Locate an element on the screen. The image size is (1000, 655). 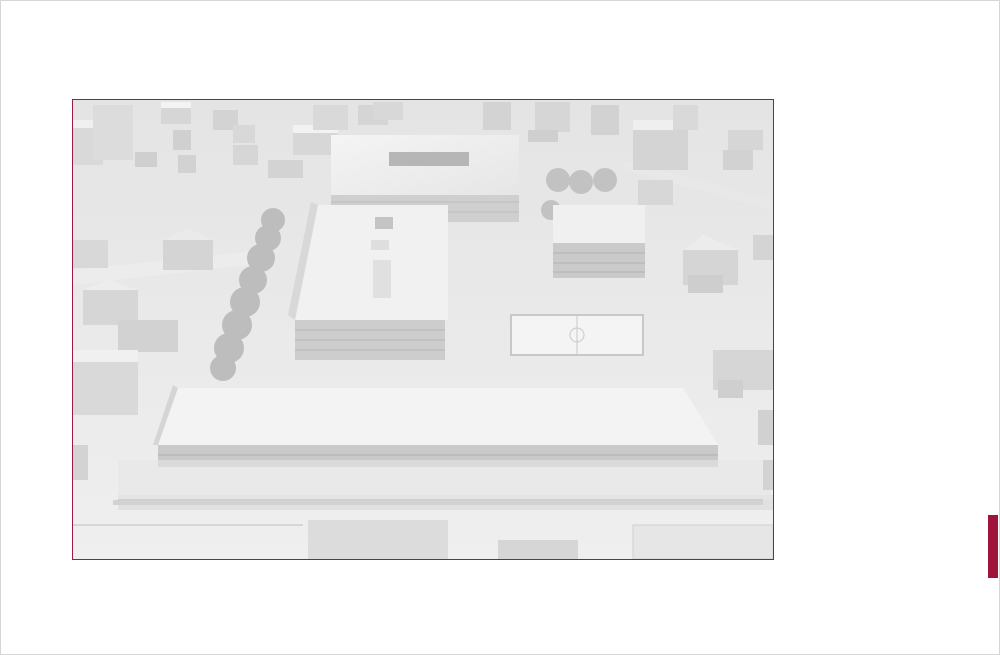
building-long-front is located at coordinates (435, 426).